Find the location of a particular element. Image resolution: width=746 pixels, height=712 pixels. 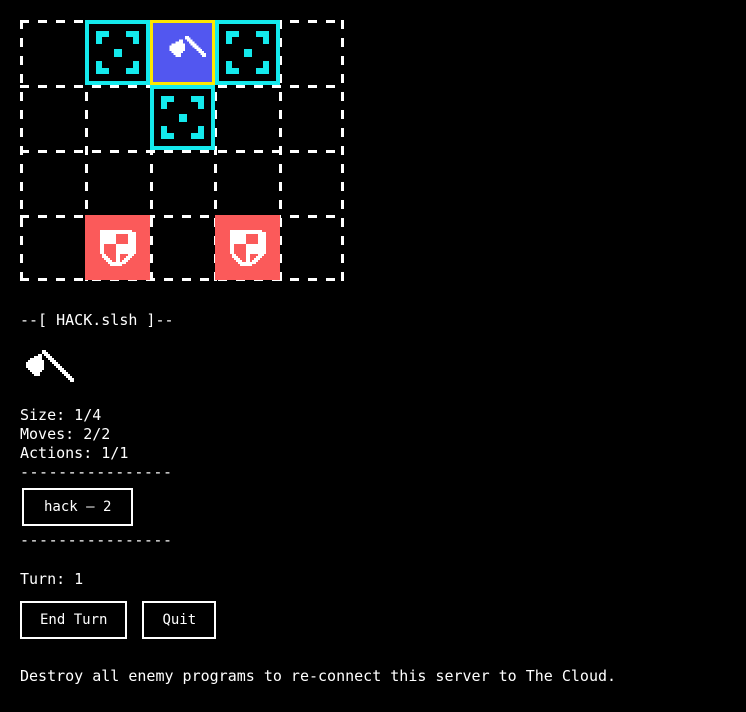

tile-move-target-left is located at coordinates (117, 52).